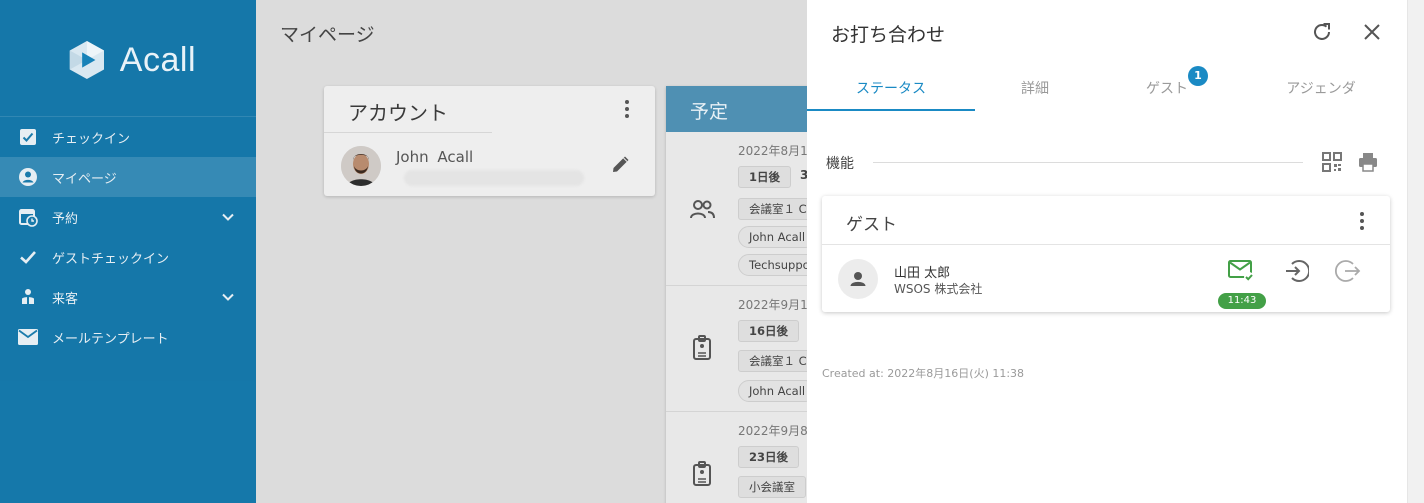 The height and width of the screenshot is (503, 1424). What do you see at coordinates (84, 179) in the screenshot?
I see `sidebar-item-label: マイページ` at bounding box center [84, 179].